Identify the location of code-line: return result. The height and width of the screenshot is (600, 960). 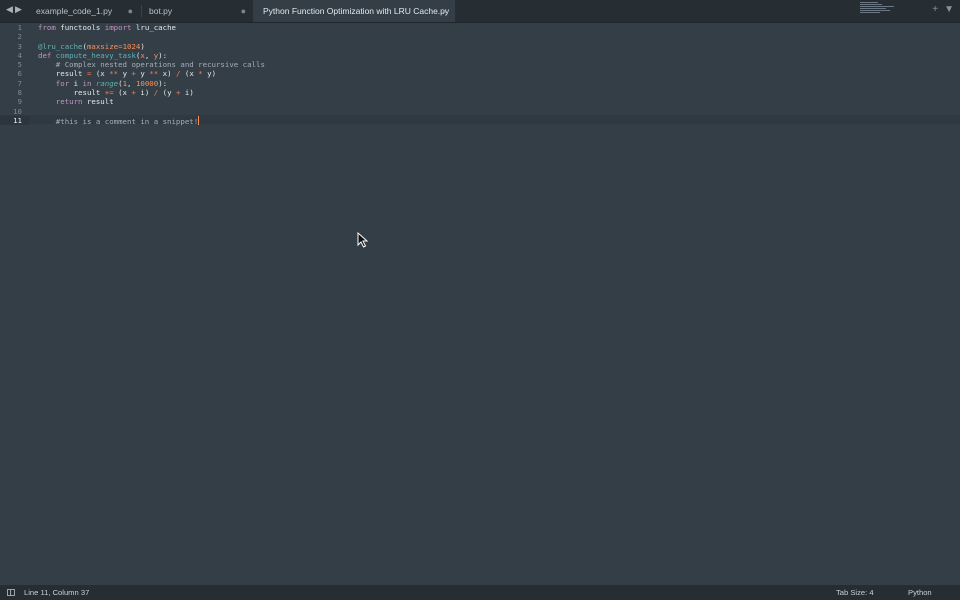
(151, 101).